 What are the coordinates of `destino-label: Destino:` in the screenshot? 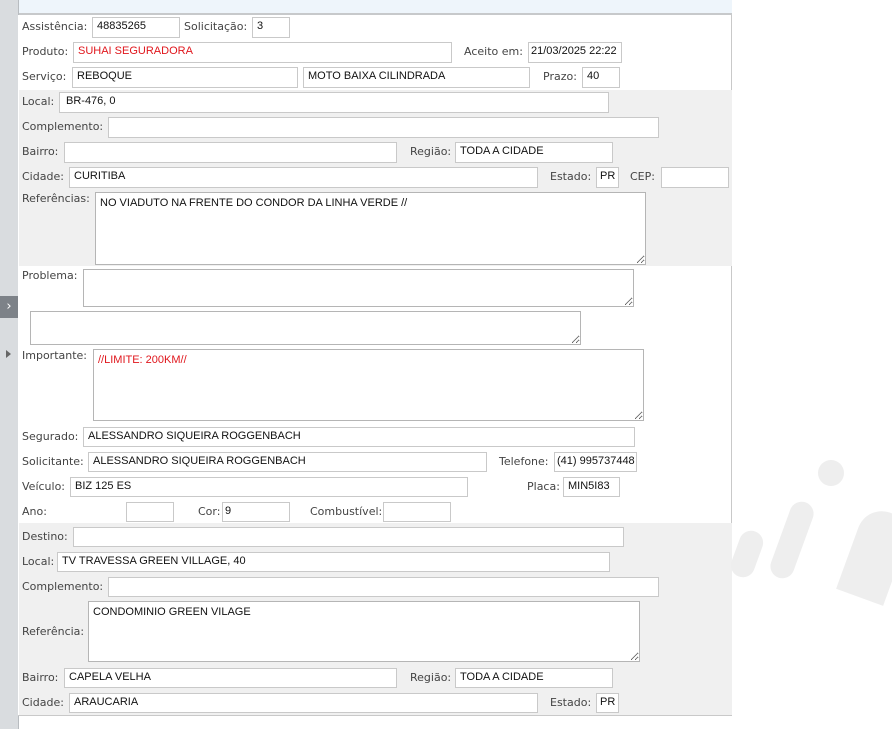 It's located at (45, 536).